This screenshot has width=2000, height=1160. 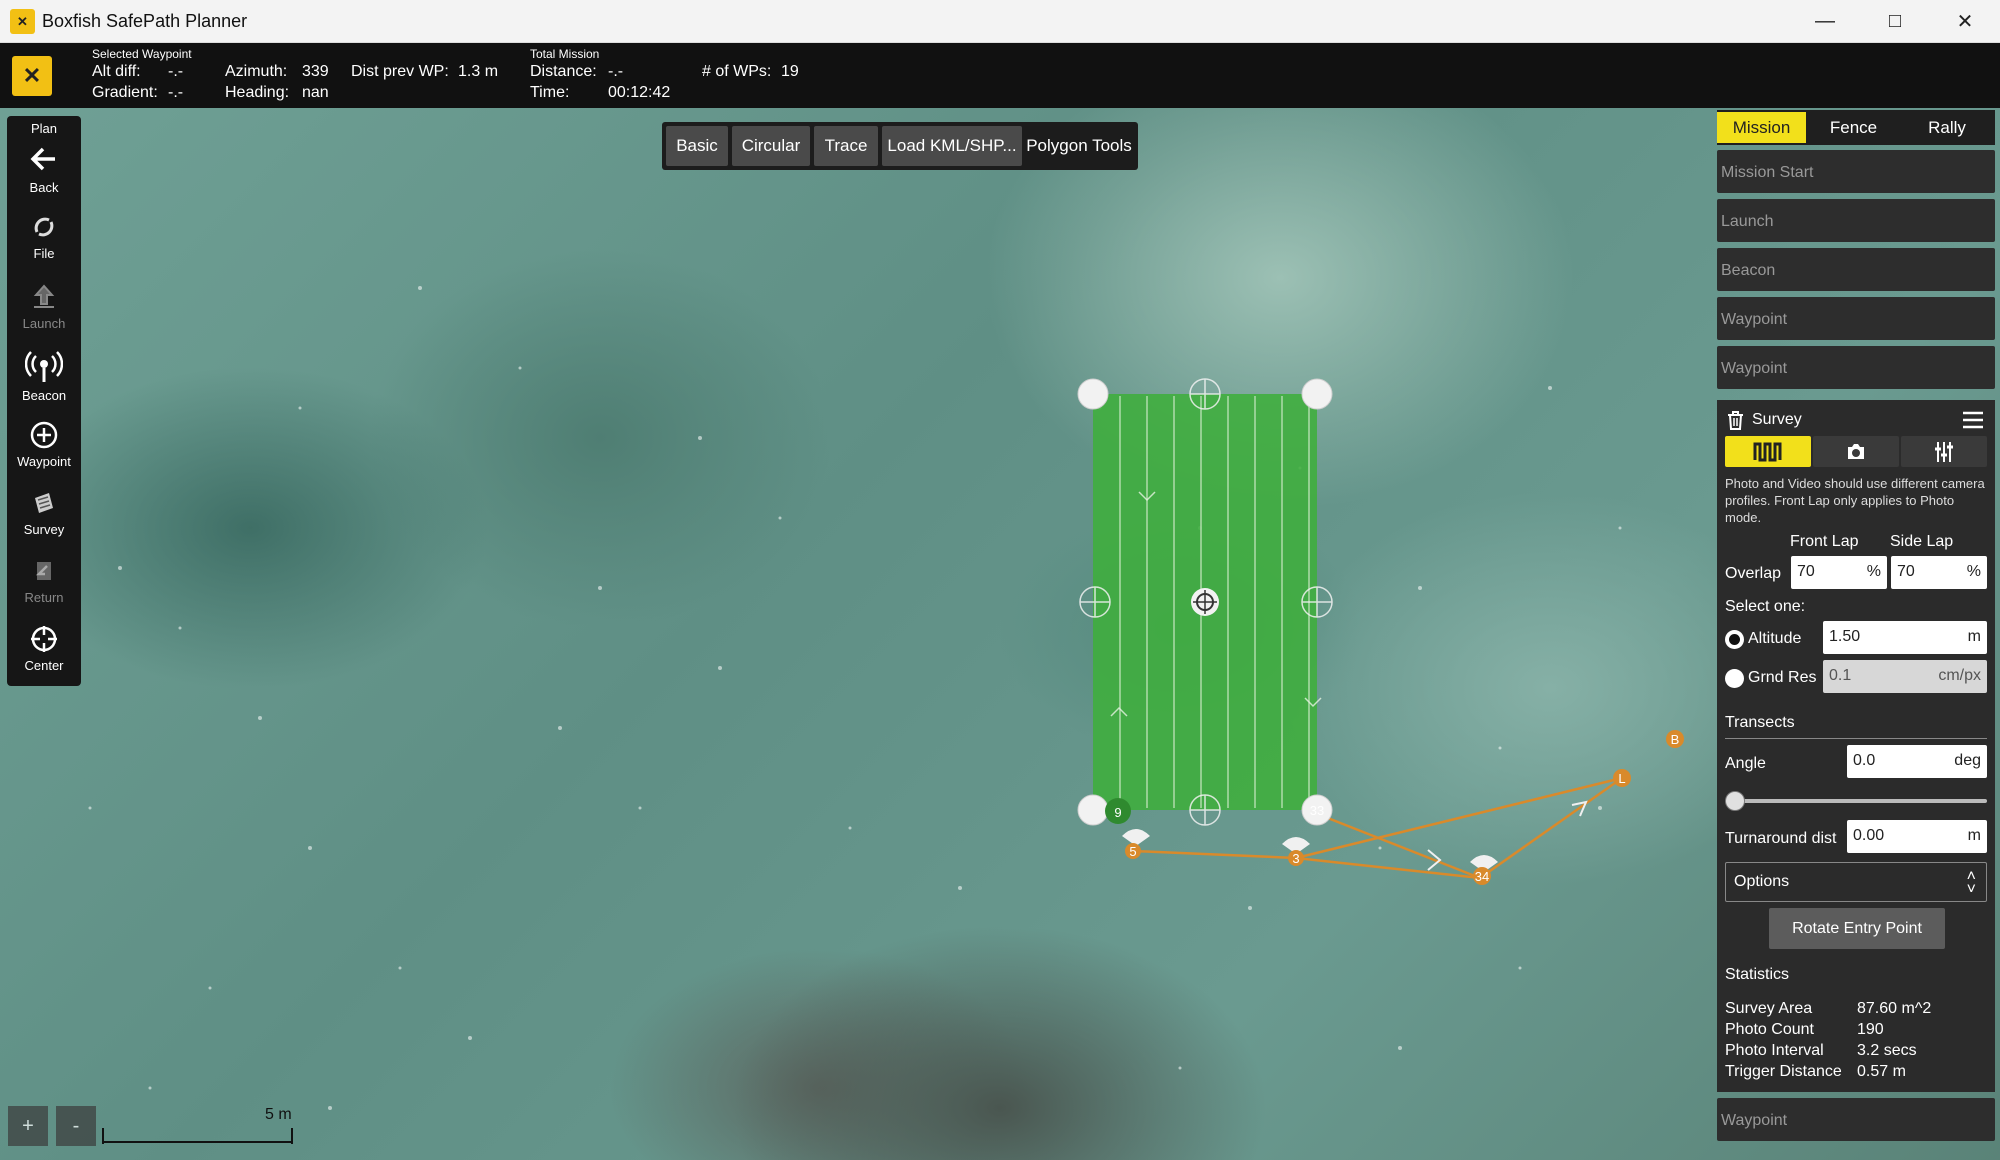 I want to click on map-scale-bar, so click(x=197, y=1136).